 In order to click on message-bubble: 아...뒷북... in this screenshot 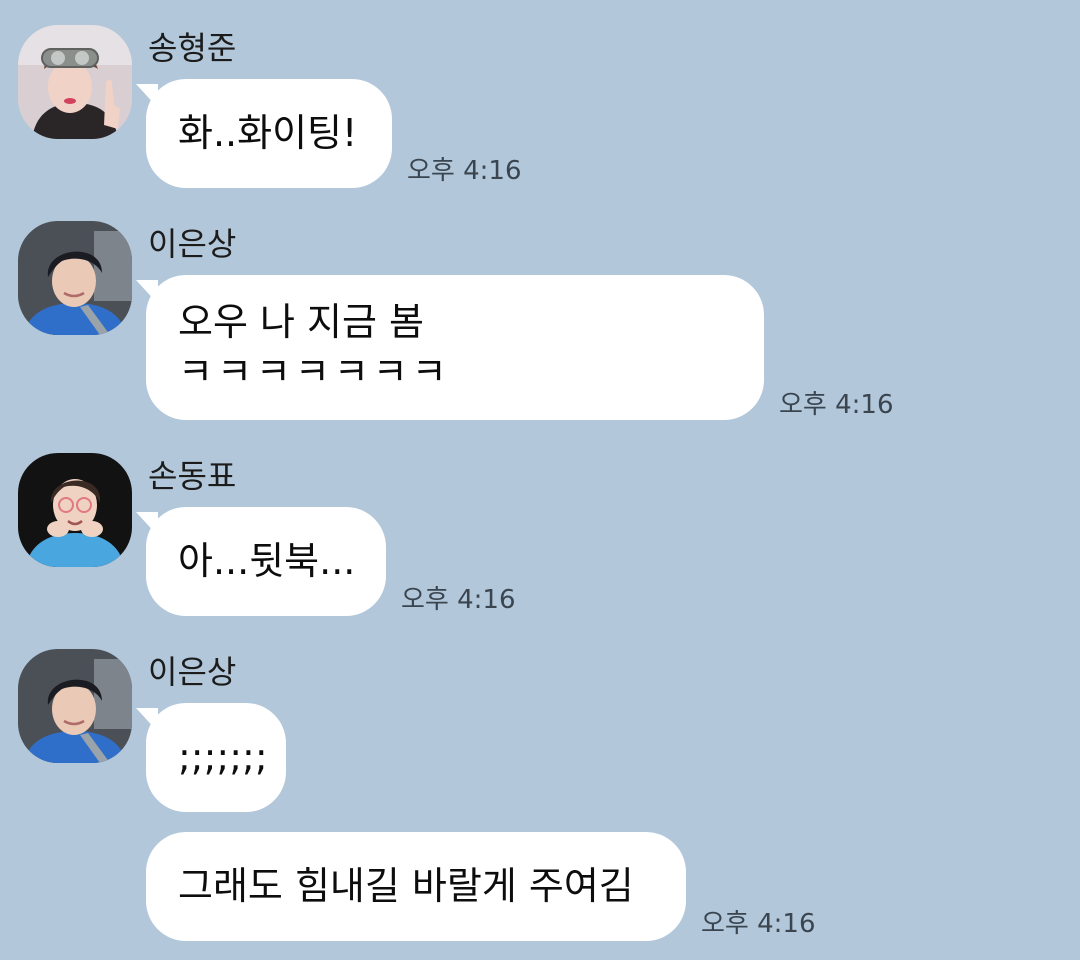, I will do `click(266, 561)`.